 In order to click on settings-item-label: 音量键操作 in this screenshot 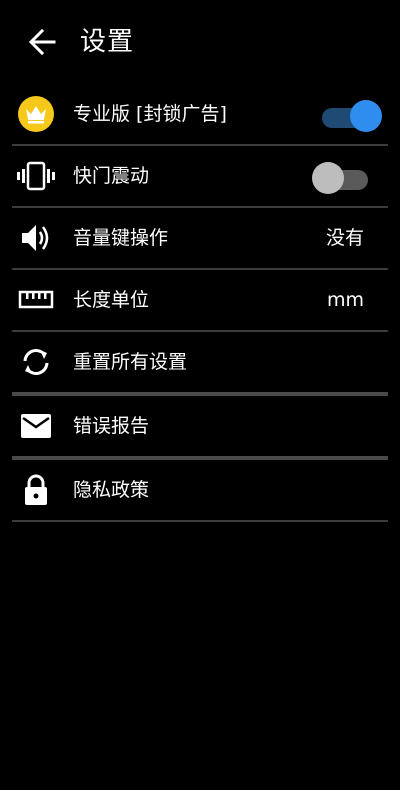, I will do `click(121, 238)`.